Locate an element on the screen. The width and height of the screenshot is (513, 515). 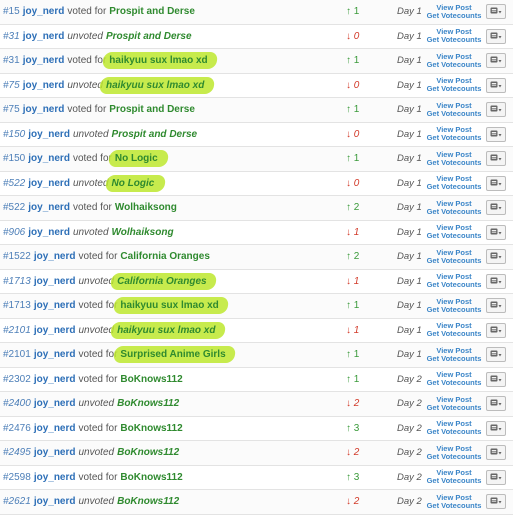
post-number-link: #15 is located at coordinates (11, 11).